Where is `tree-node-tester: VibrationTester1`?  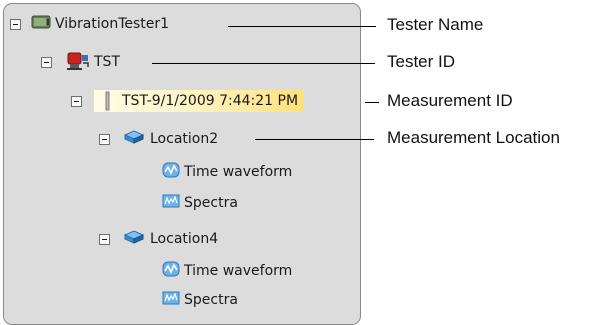 tree-node-tester: VibrationTester1 is located at coordinates (89, 24).